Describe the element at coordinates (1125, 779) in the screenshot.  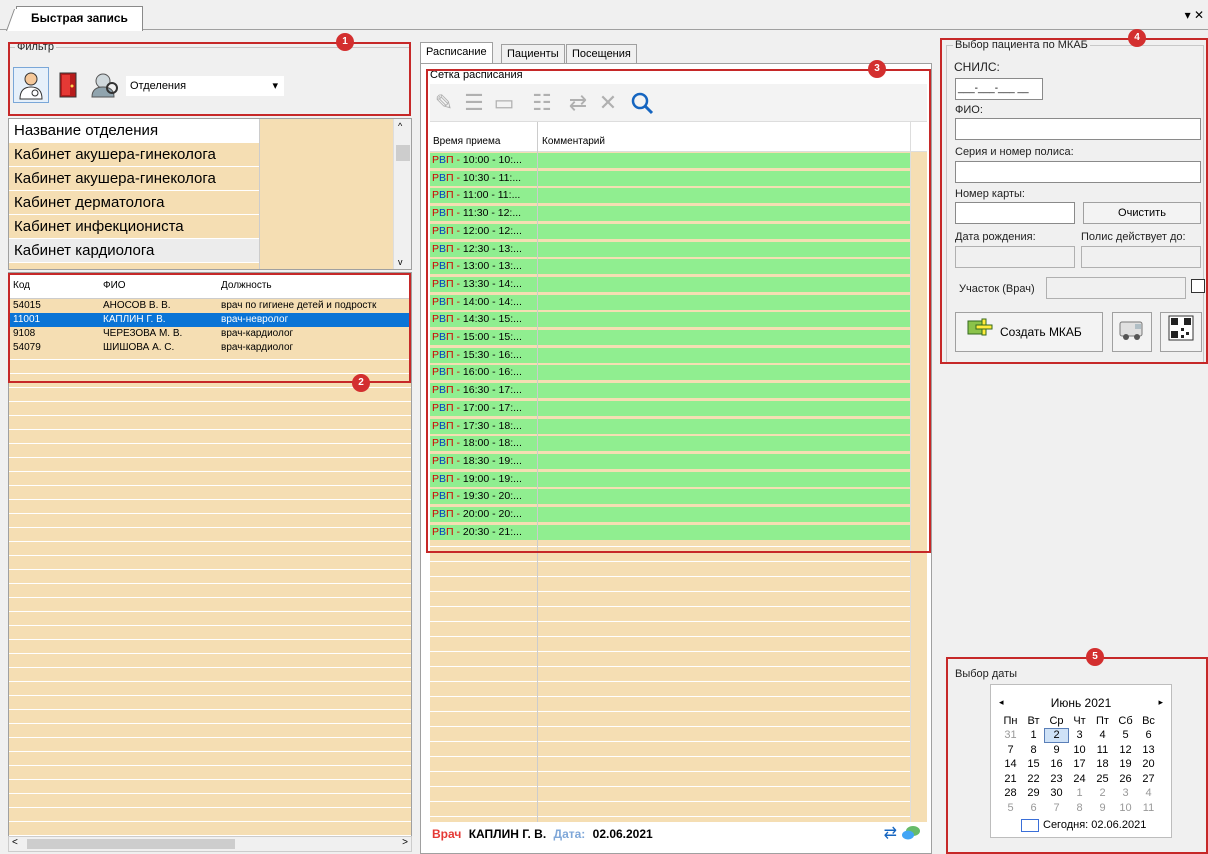
I see `calendar-day: 26` at that location.